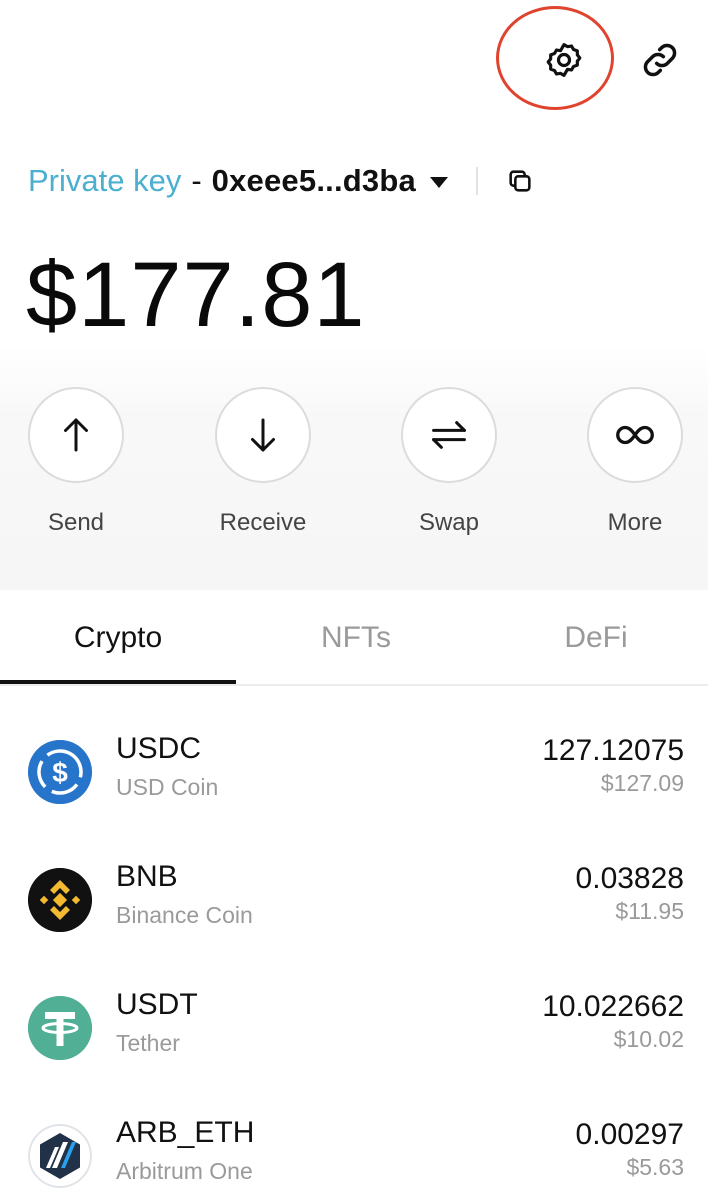 The width and height of the screenshot is (708, 1190). I want to click on divider, so click(476, 181).